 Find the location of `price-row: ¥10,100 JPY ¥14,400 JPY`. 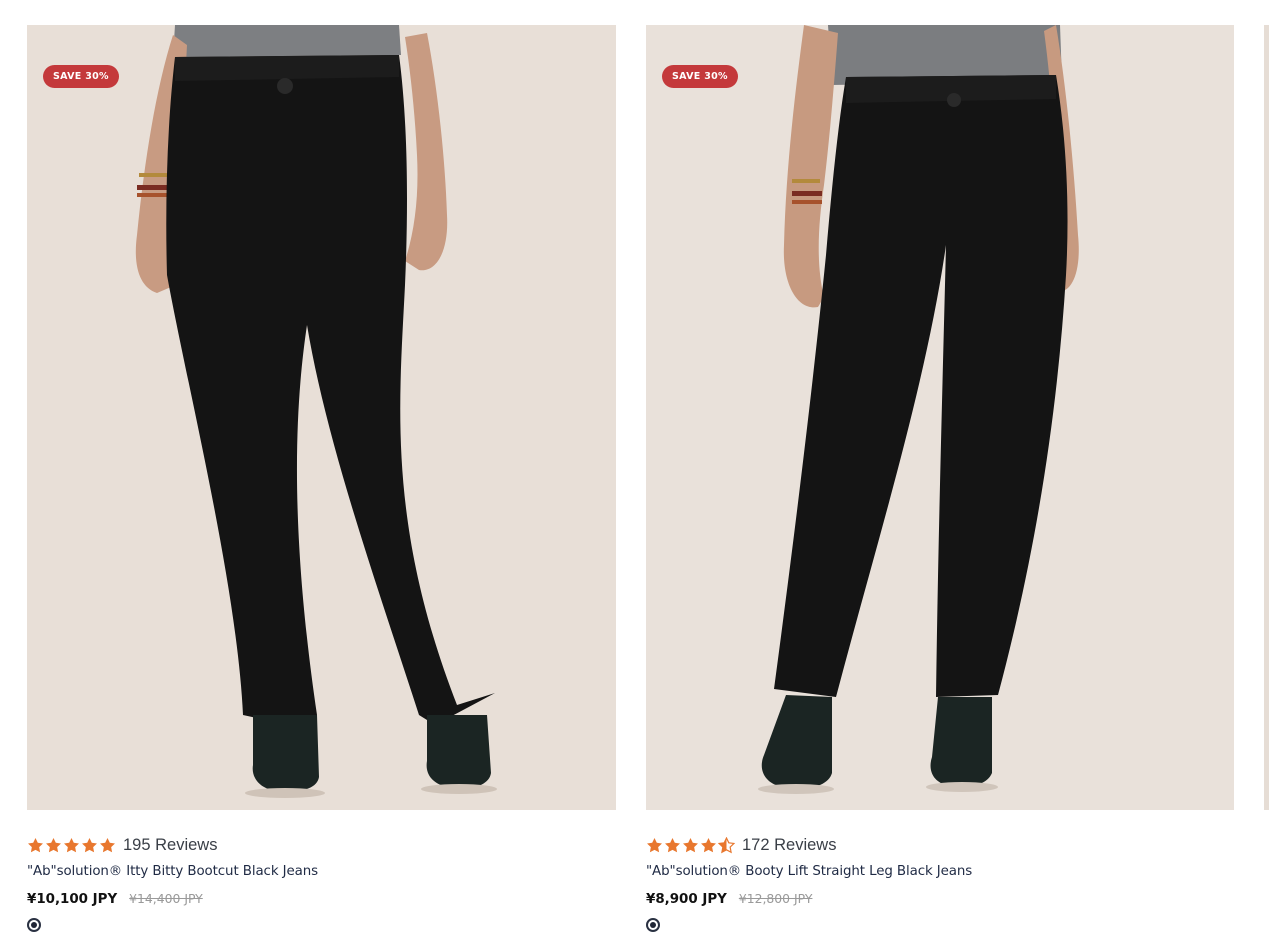

price-row: ¥10,100 JPY ¥14,400 JPY is located at coordinates (115, 899).